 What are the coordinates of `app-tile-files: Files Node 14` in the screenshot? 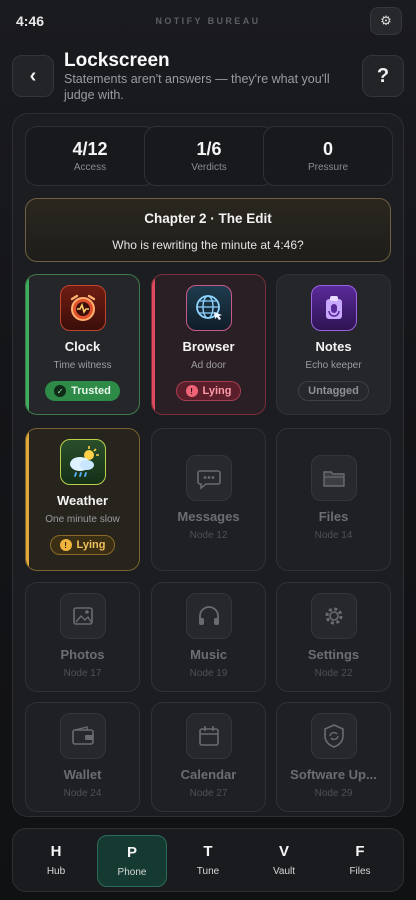 It's located at (333, 499).